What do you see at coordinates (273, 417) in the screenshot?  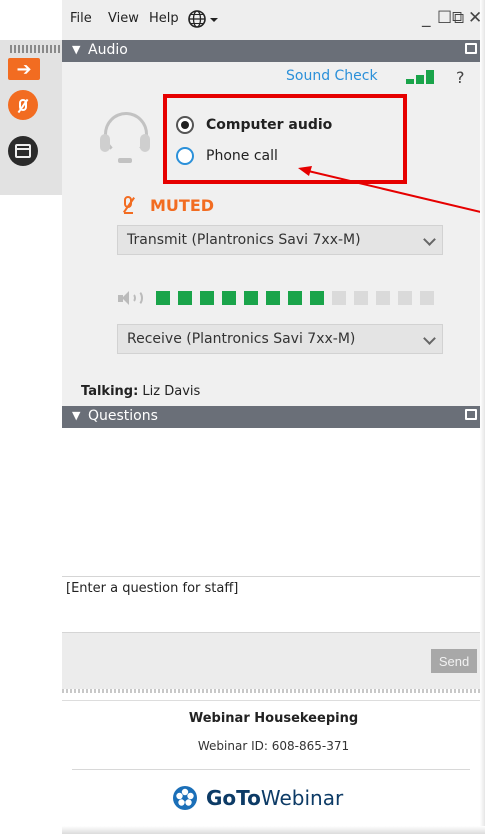 I see `questions-header: ▼ Questions` at bounding box center [273, 417].